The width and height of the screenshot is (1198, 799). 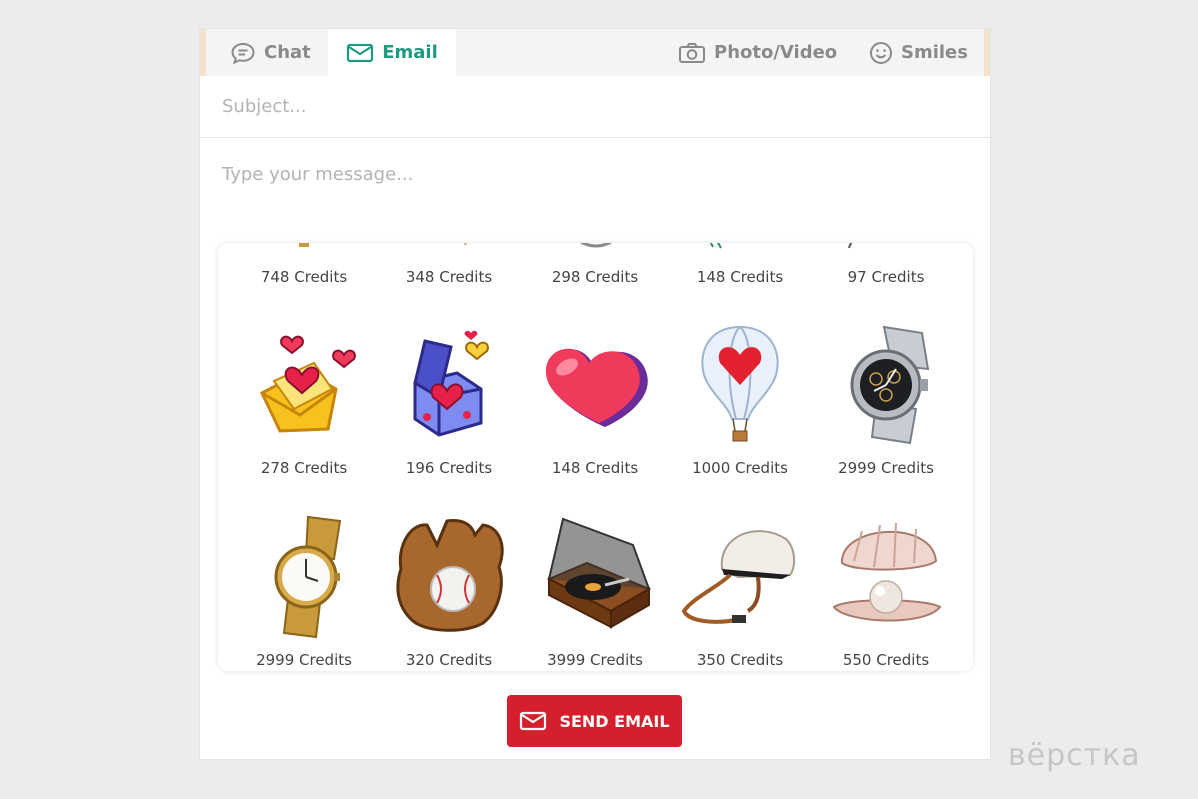 I want to click on silver-watch-icon, so click(x=890, y=385).